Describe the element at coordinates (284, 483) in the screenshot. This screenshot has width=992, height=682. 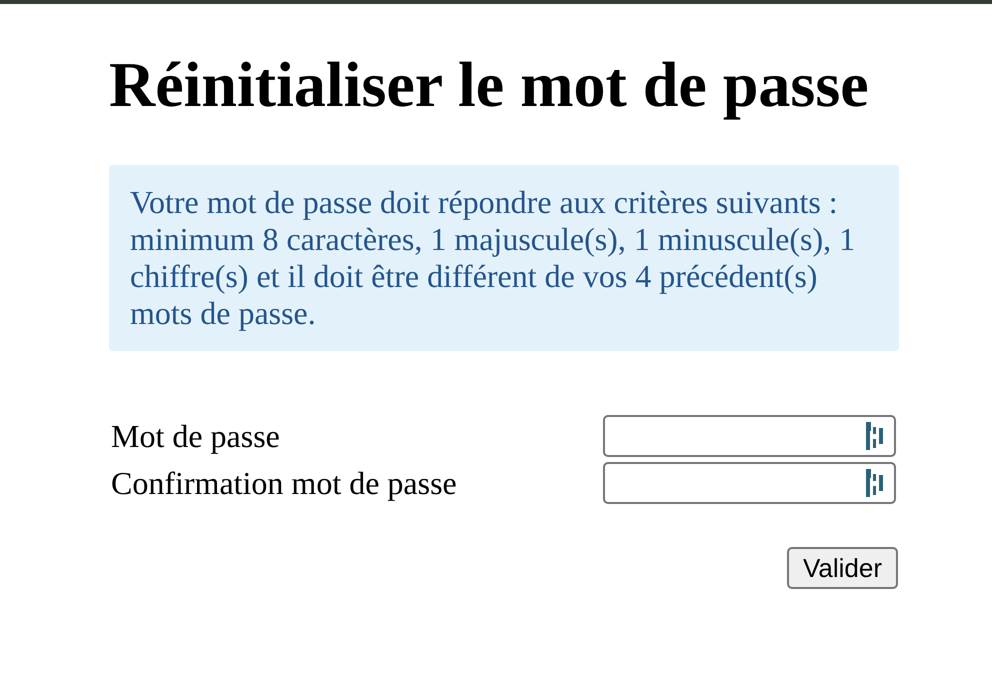
I see `field-label: Confirmation mot de passe` at that location.